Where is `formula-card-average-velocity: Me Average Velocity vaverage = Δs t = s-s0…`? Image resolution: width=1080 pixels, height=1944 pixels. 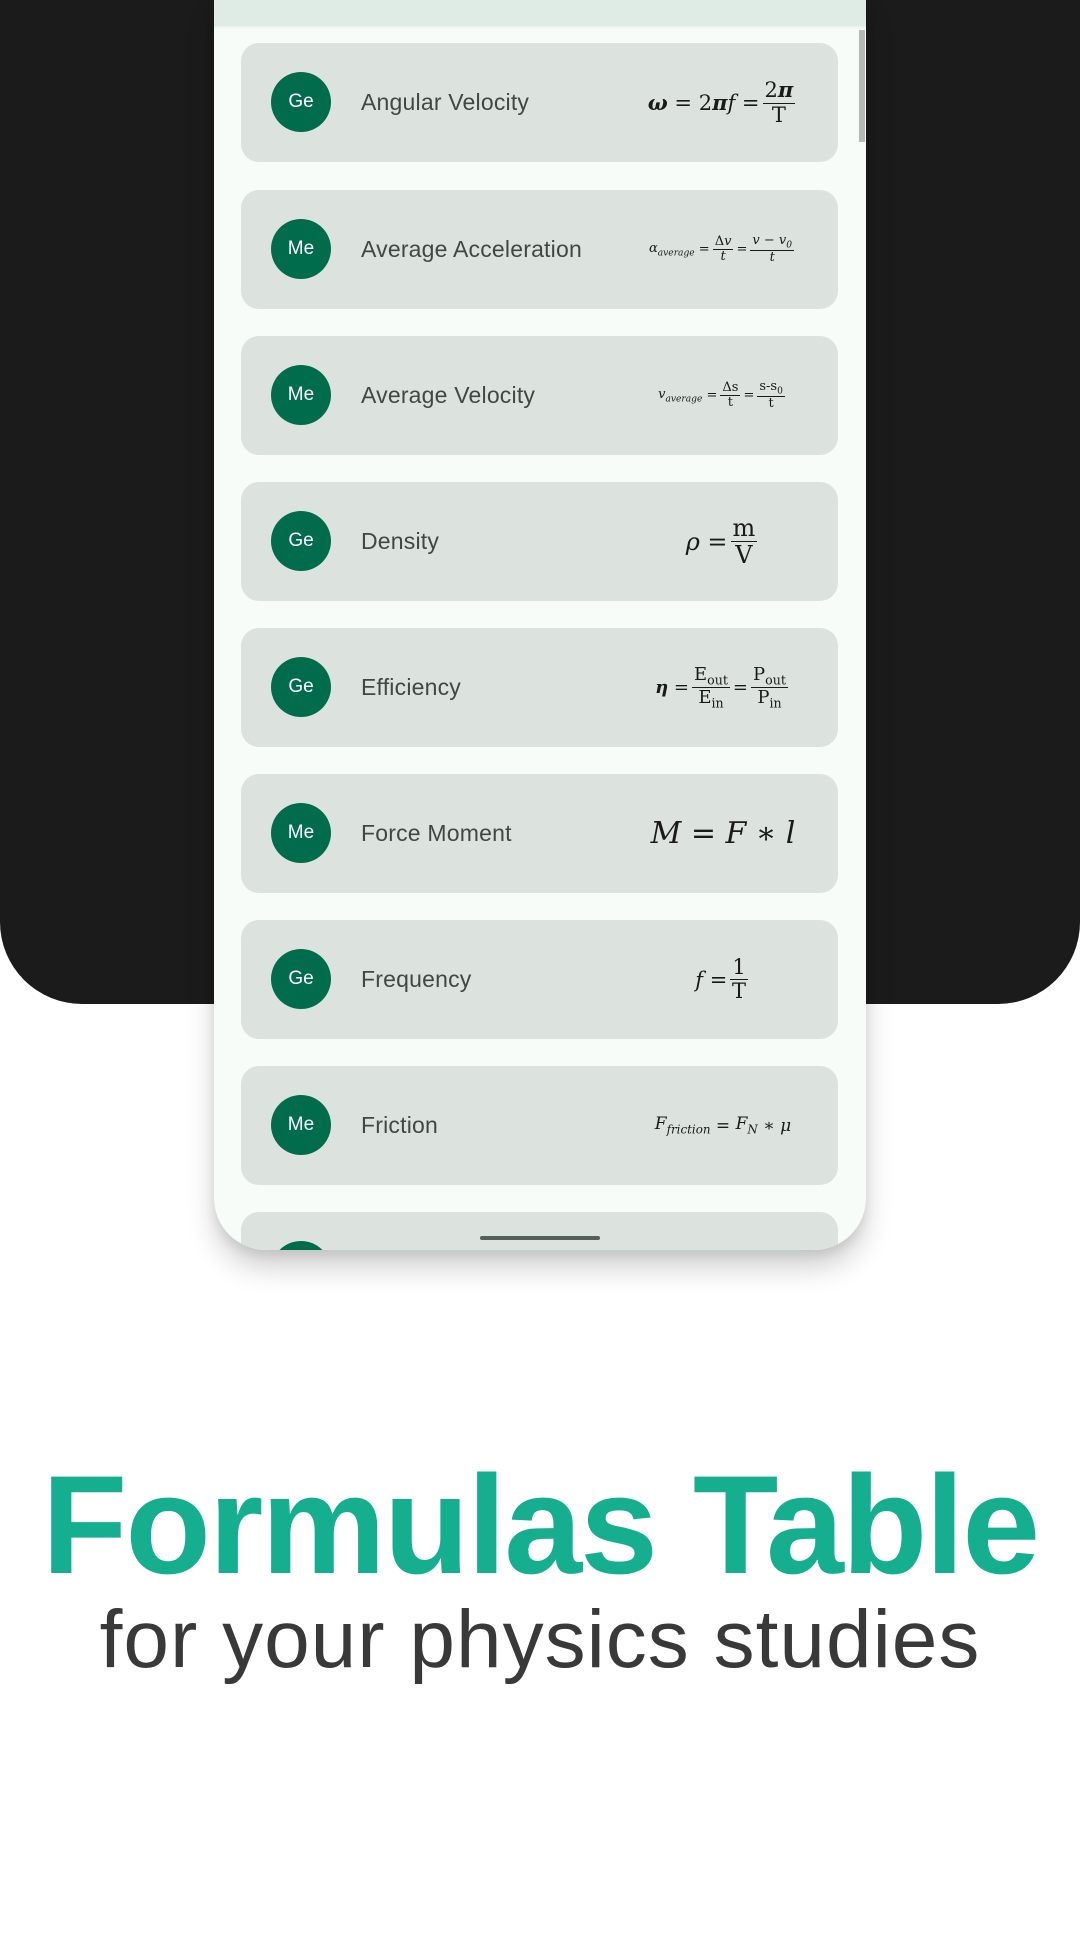
formula-card-average-velocity: Me Average Velocity vaverage = Δs t = s-s0… is located at coordinates (539, 395).